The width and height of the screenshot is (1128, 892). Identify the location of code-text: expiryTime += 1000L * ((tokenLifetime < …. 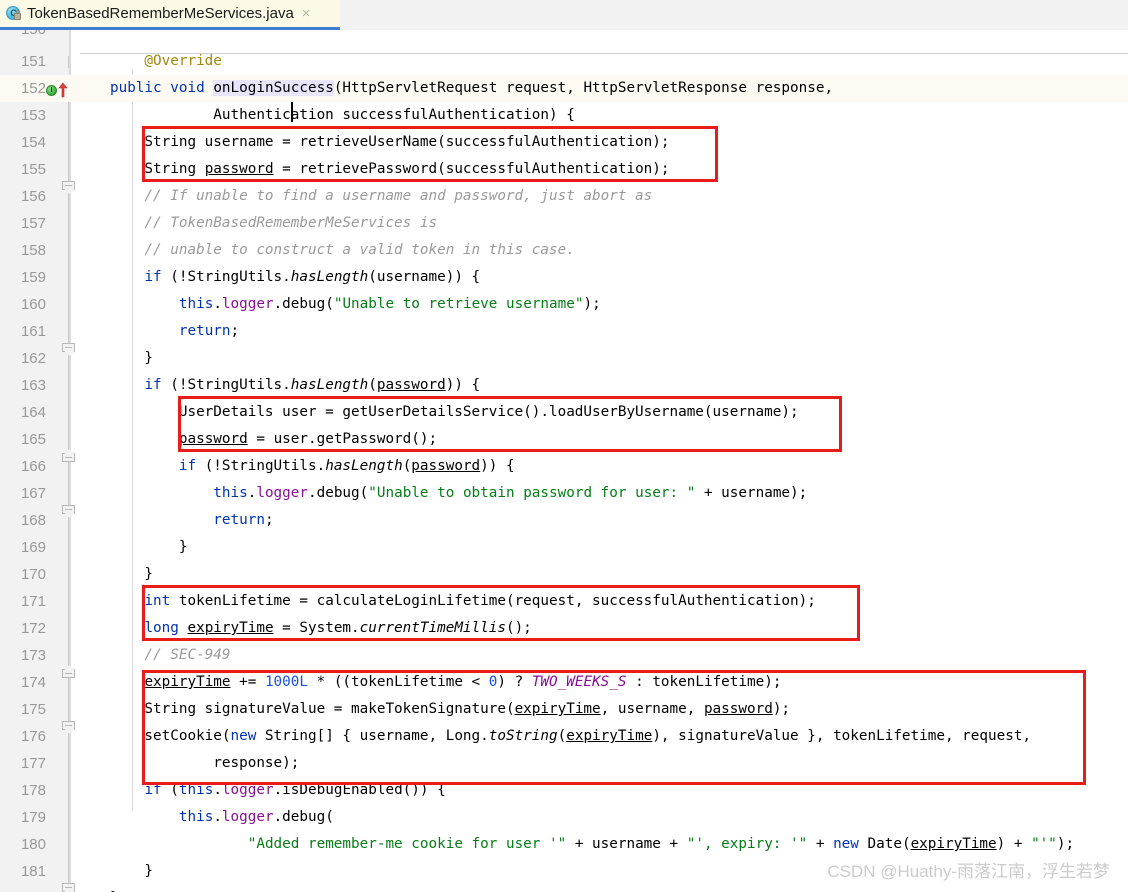
(463, 682).